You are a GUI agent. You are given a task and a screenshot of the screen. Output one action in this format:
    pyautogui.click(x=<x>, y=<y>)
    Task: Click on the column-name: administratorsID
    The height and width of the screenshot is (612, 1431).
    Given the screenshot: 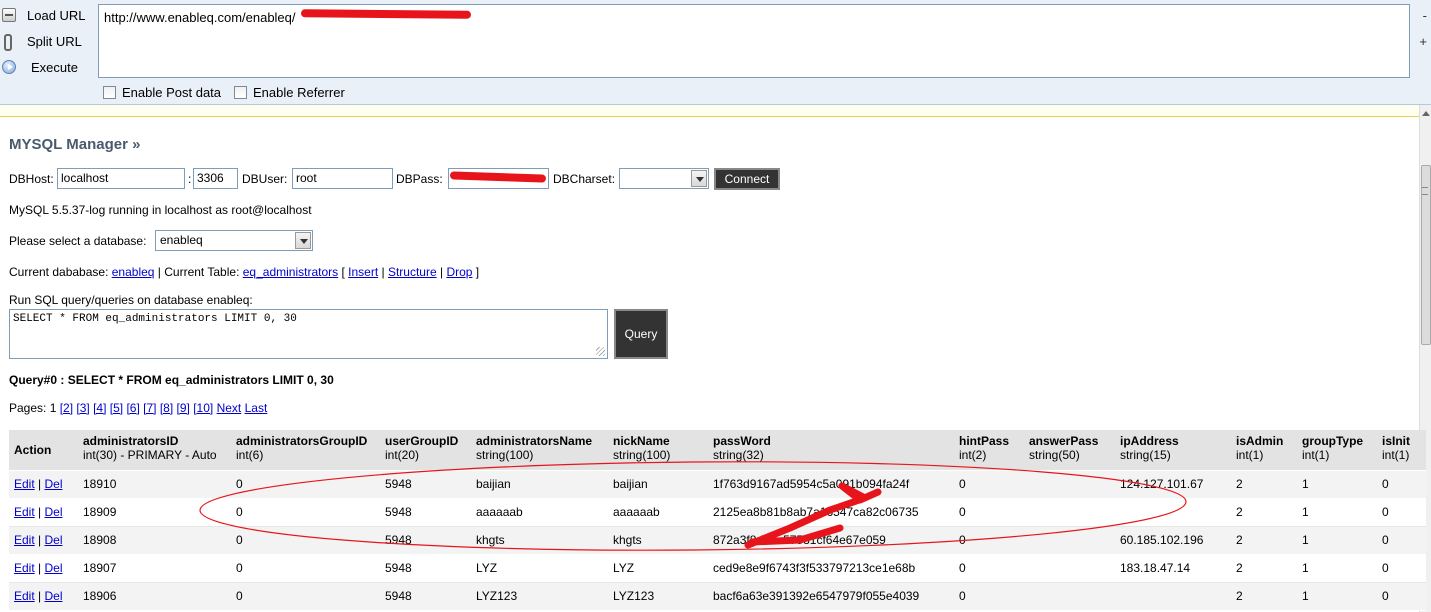 What is the action you would take?
    pyautogui.click(x=131, y=441)
    